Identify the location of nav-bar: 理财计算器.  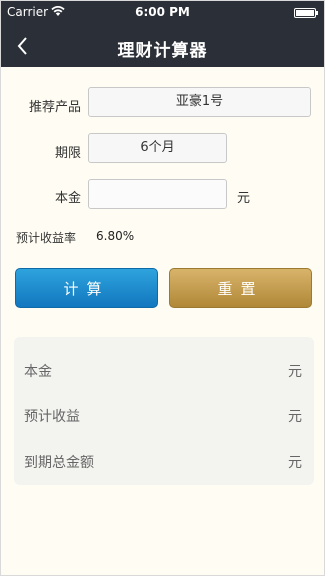
(162, 46).